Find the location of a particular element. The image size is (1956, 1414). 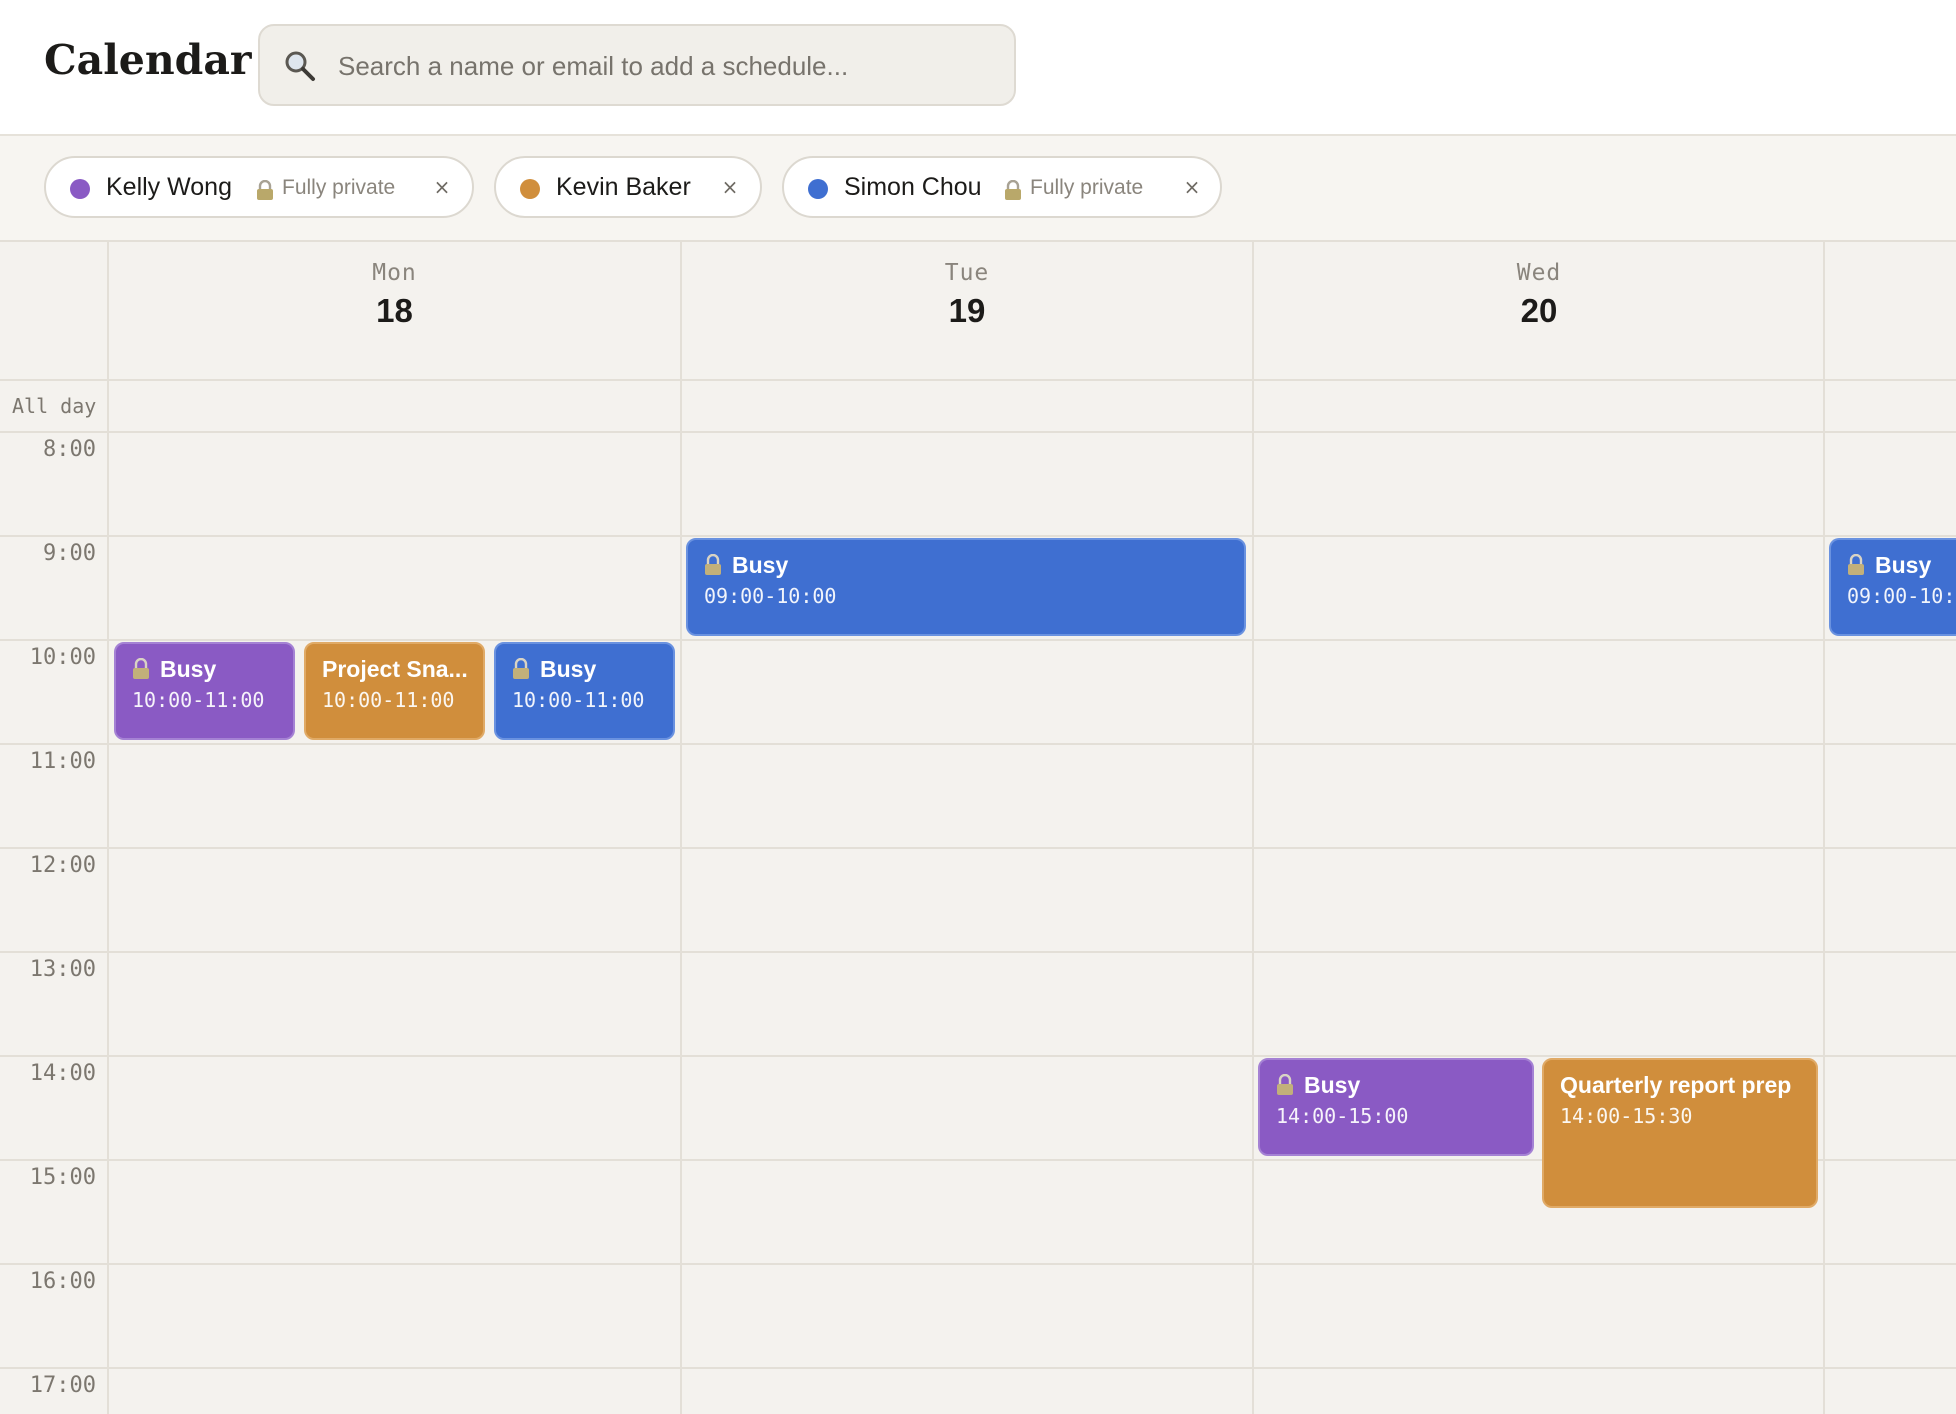

event-thu-simon-busy: Busy 09:00-10:00 is located at coordinates (1892, 587).